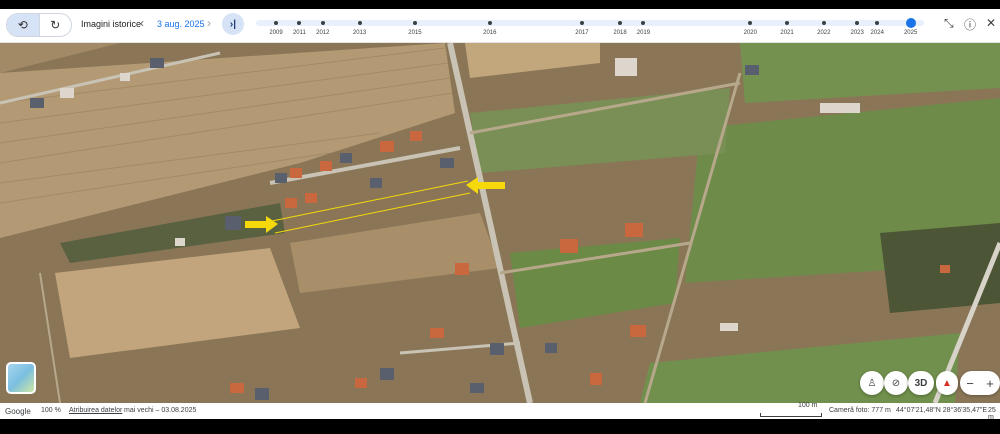 This screenshot has height=434, width=1000. What do you see at coordinates (970, 24) in the screenshot?
I see `help-icon: ⓘ` at bounding box center [970, 24].